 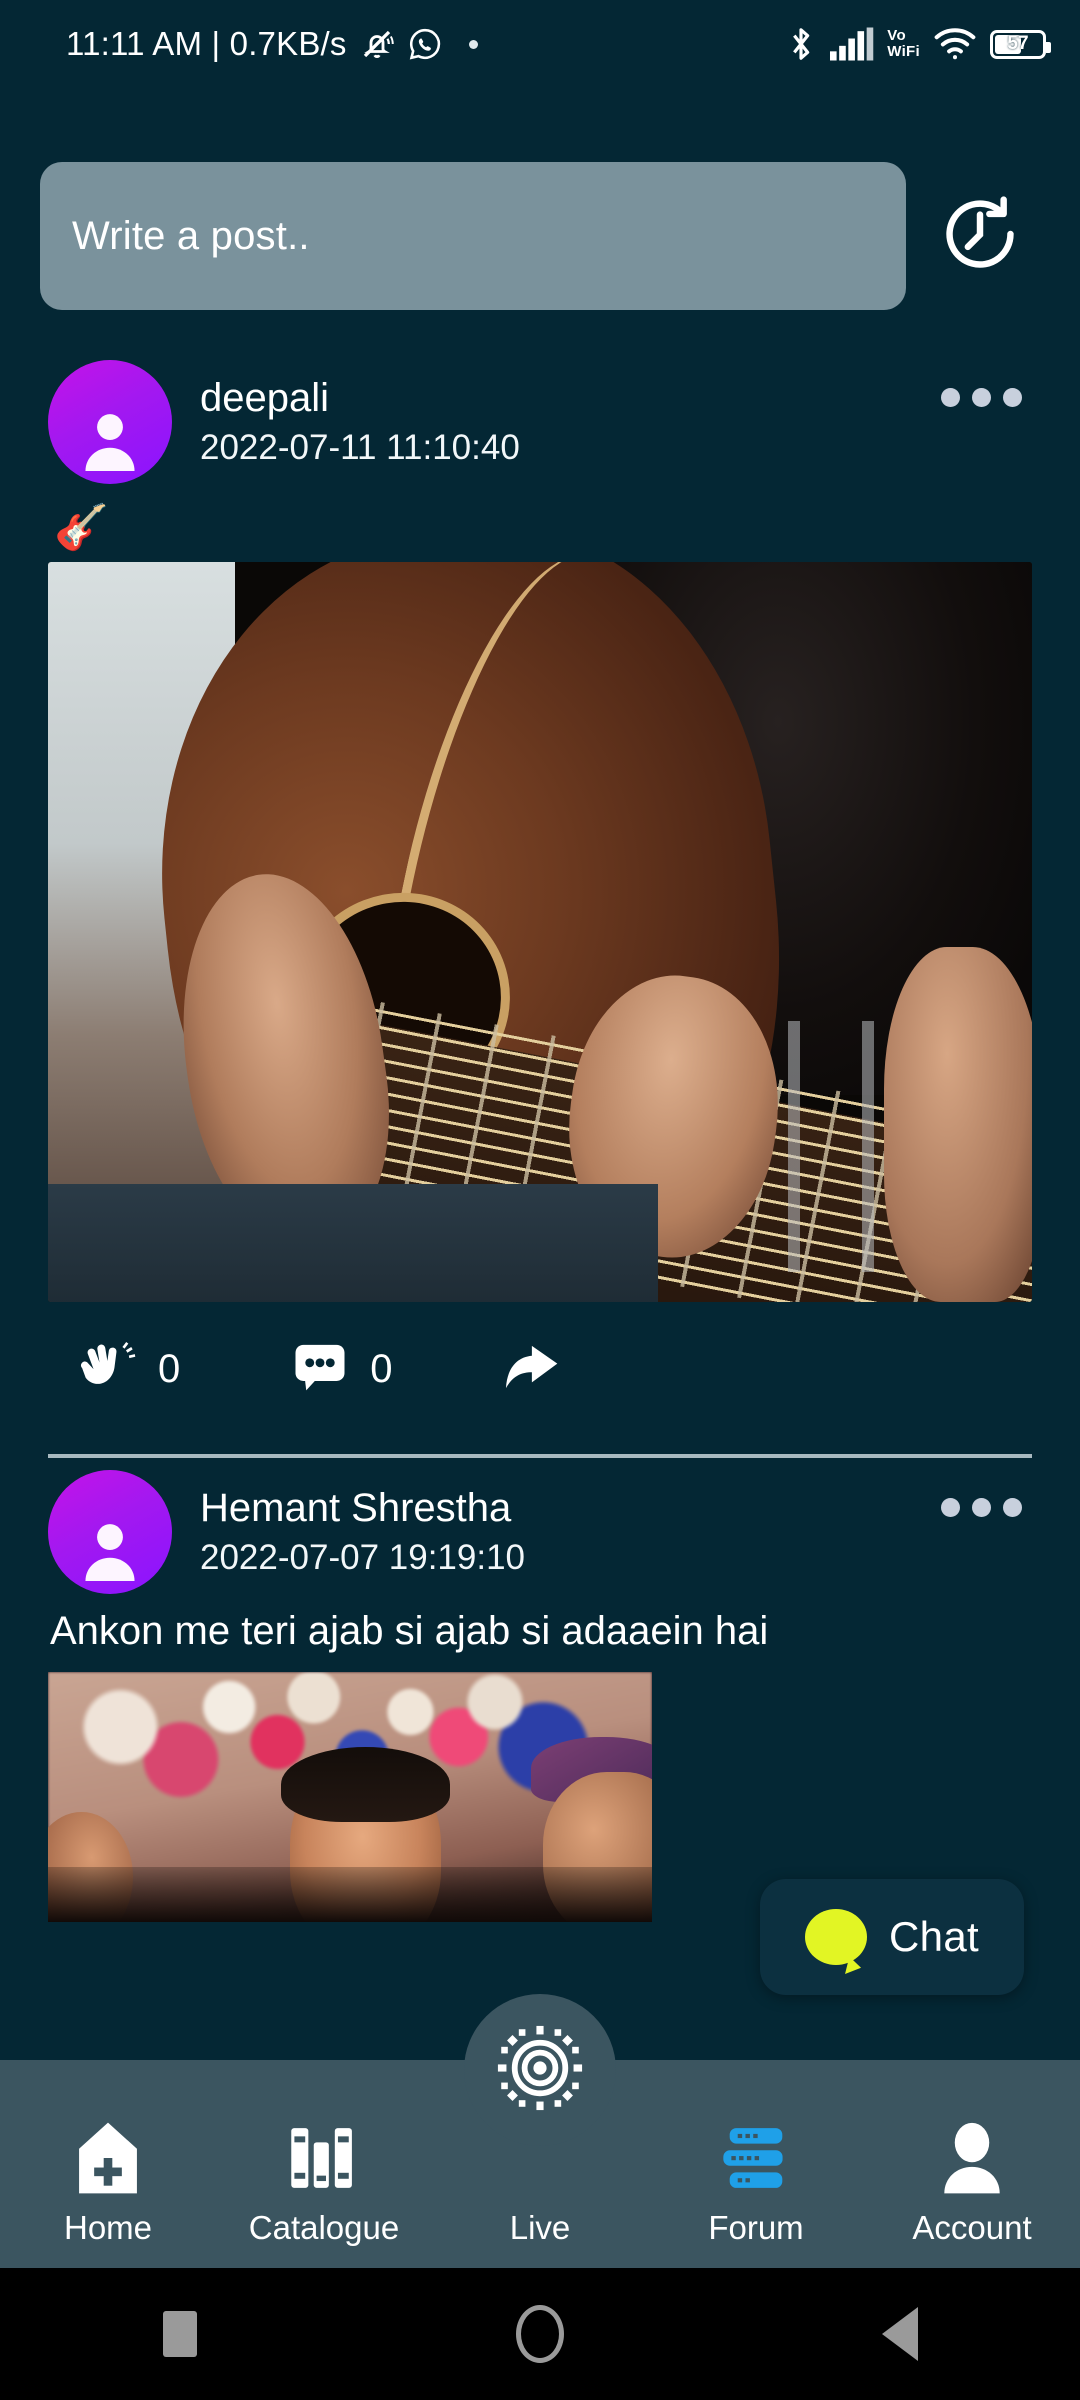 I want to click on clock-history-icon, so click(x=980, y=236).